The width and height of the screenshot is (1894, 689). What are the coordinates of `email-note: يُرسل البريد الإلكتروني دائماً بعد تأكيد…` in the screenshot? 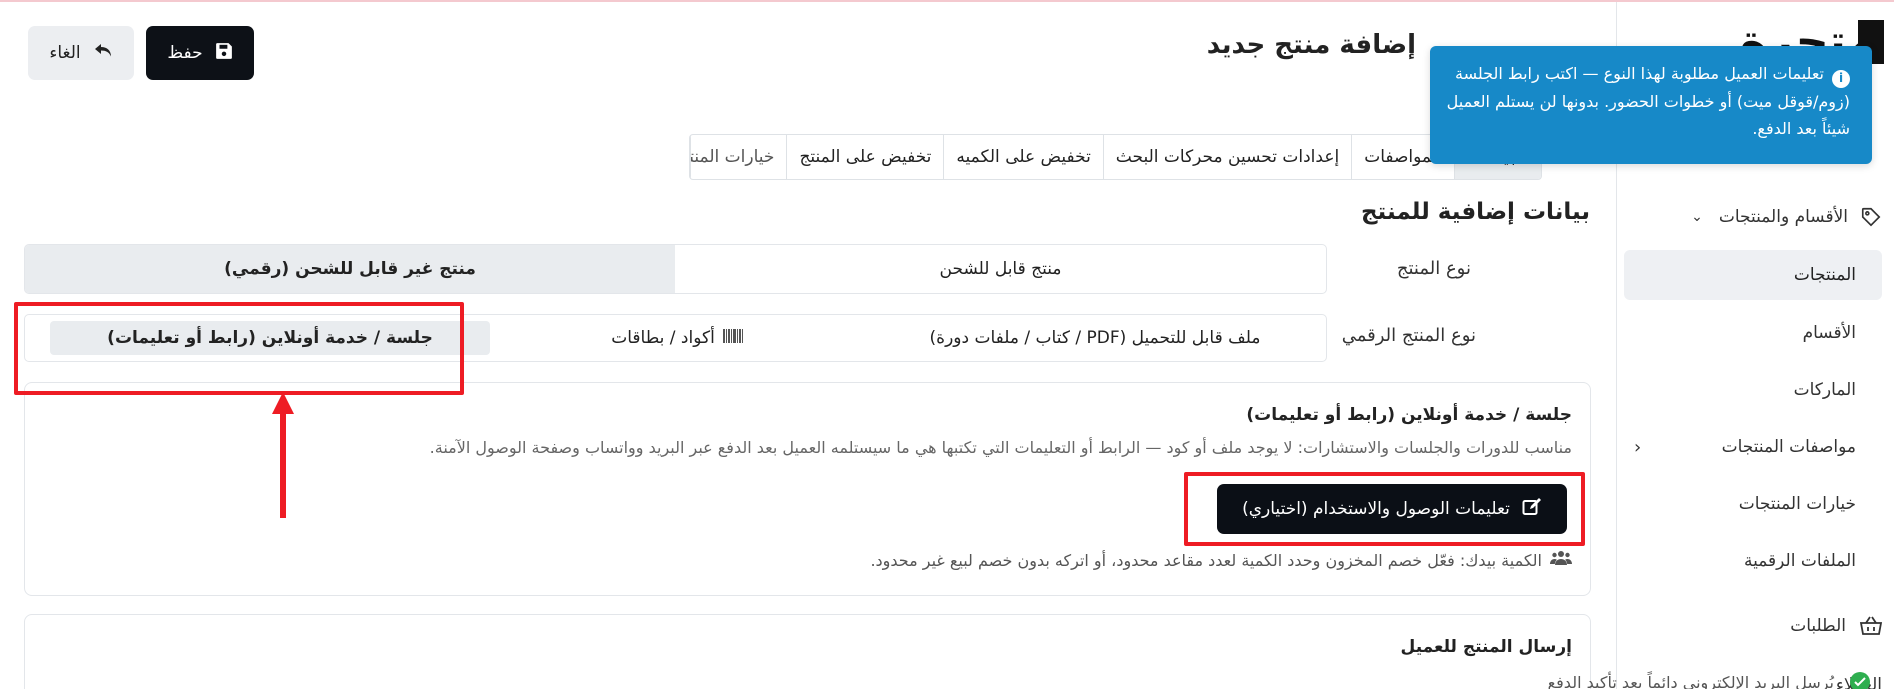 It's located at (1690, 681).